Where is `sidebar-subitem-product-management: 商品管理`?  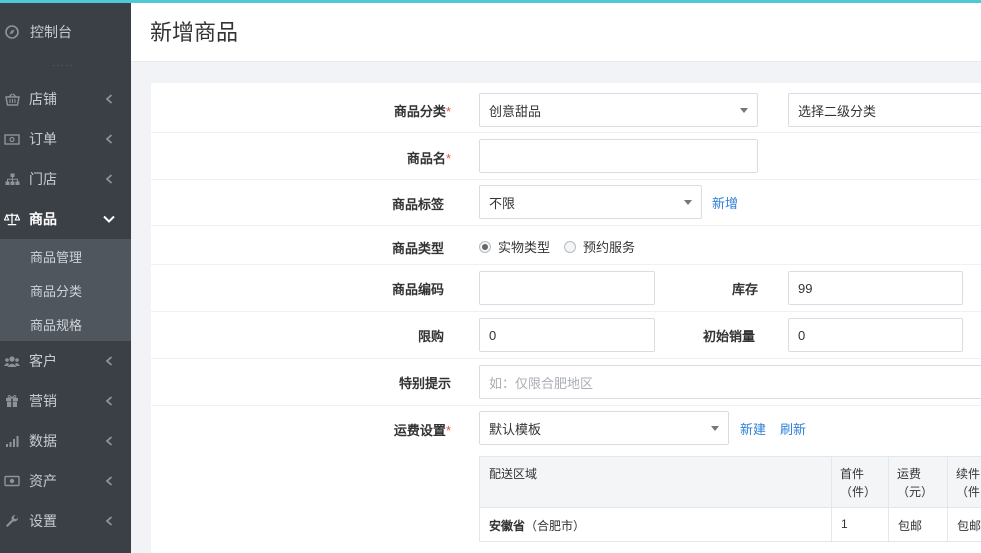 sidebar-subitem-product-management: 商品管理 is located at coordinates (65, 256).